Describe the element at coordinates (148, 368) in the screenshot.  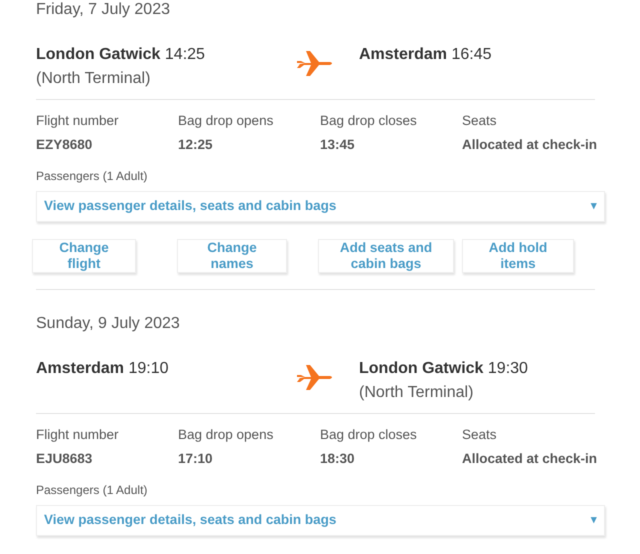
I see `origin-time: 19:10` at that location.